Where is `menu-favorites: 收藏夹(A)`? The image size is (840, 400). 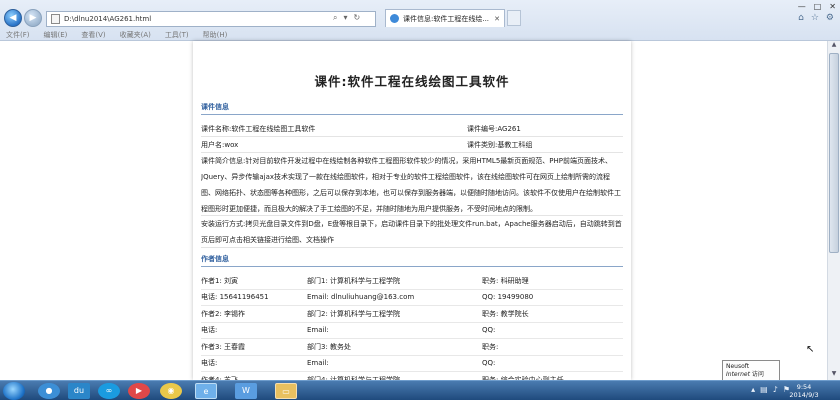
menu-favorites: 收藏夹(A) is located at coordinates (135, 35).